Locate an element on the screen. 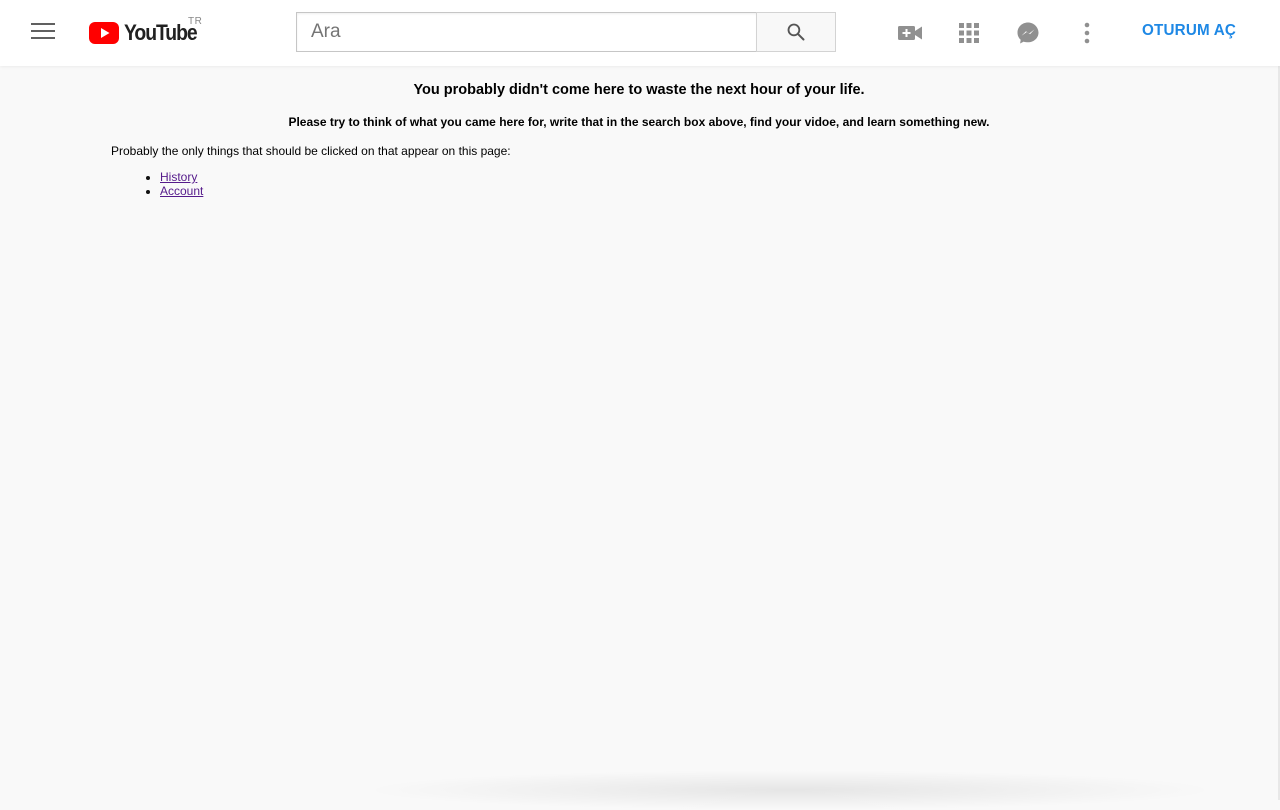  messages-button is located at coordinates (1028, 33).